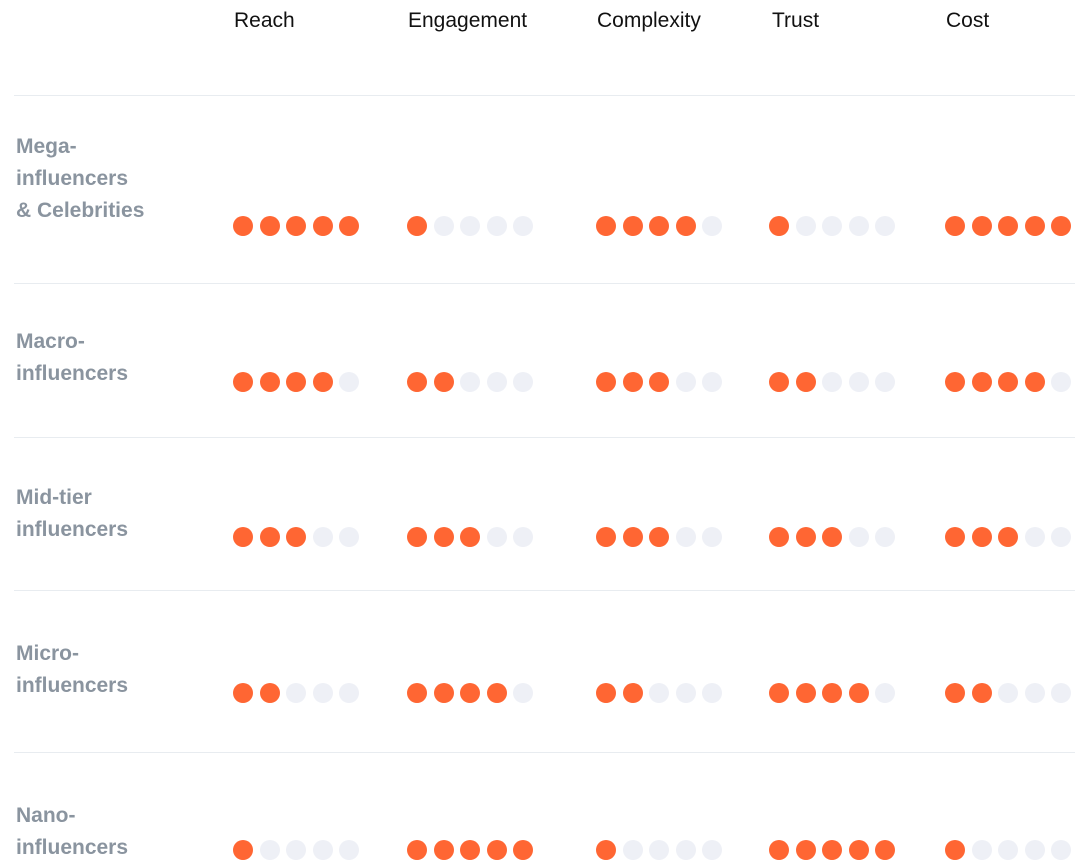 This screenshot has width=1075, height=866. What do you see at coordinates (116, 832) in the screenshot?
I see `row-label-nano-influencers: Nano- influencers` at bounding box center [116, 832].